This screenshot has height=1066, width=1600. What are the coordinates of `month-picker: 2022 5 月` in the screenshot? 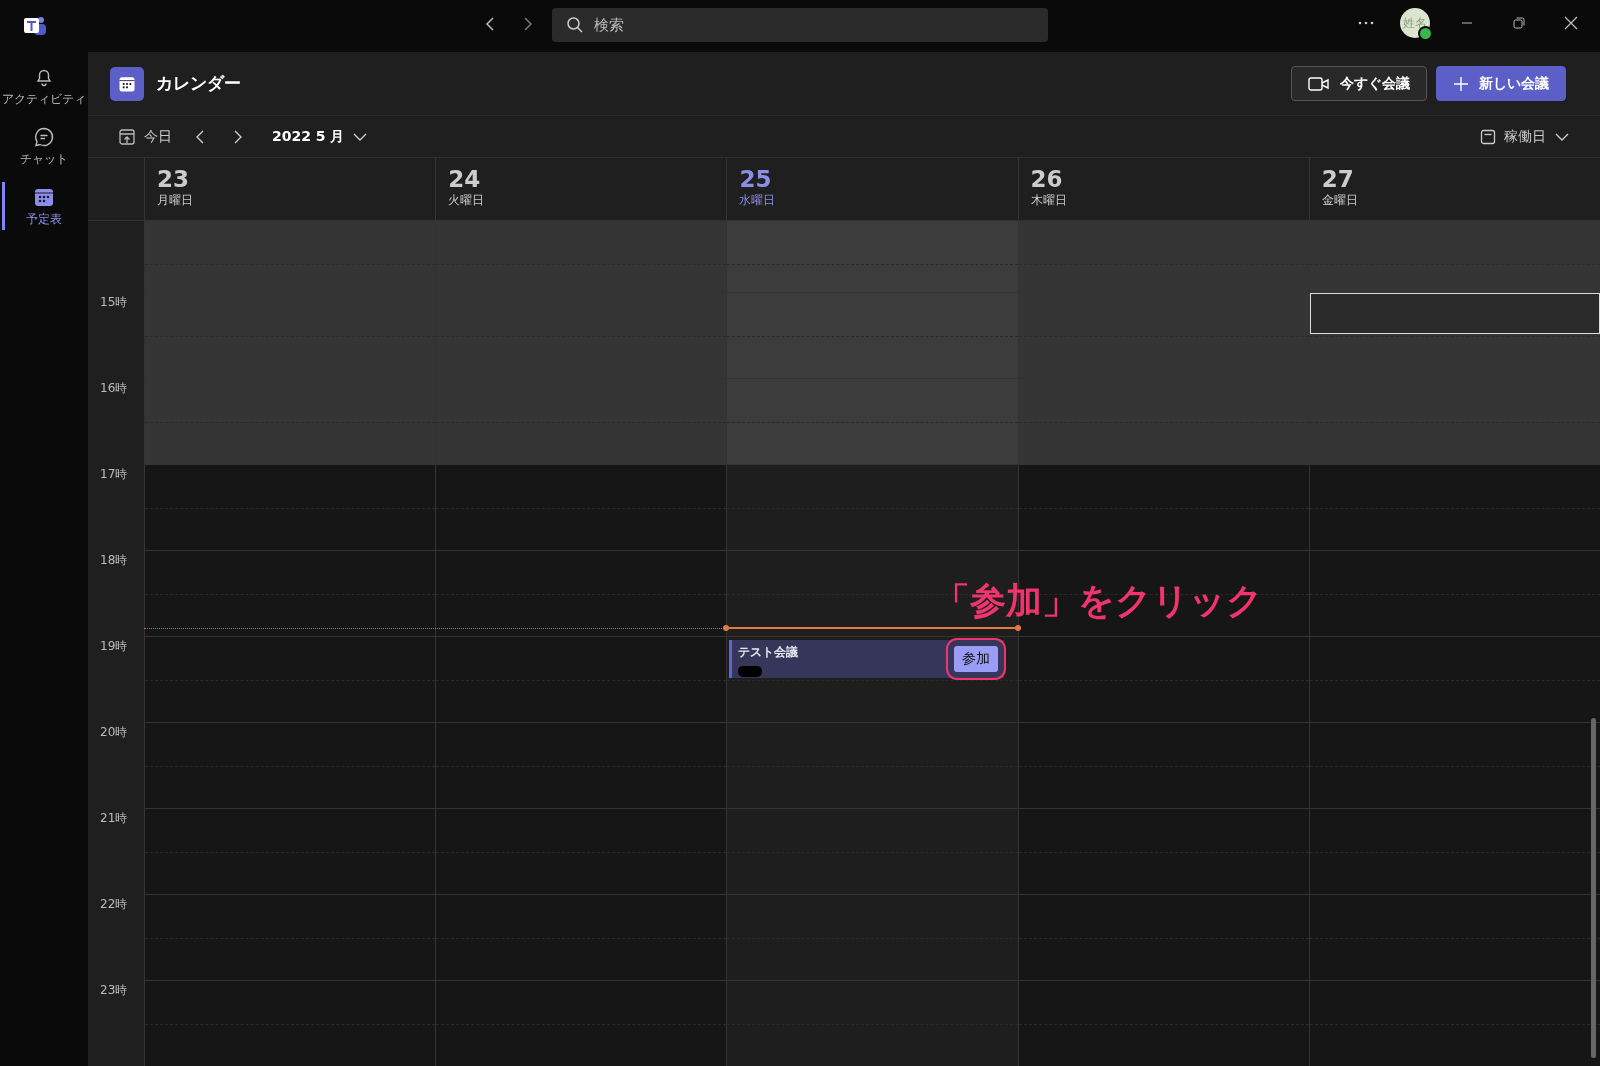 It's located at (320, 136).